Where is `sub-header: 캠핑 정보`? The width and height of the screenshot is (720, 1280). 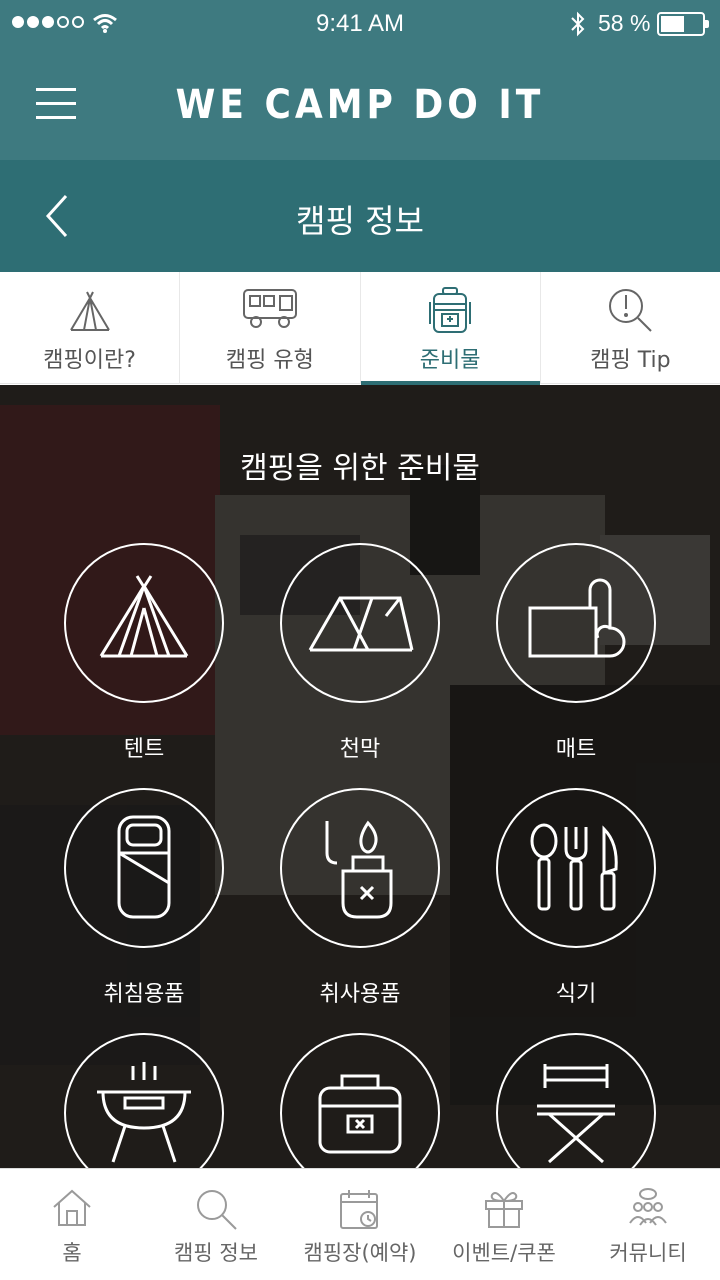 sub-header: 캠핑 정보 is located at coordinates (360, 216).